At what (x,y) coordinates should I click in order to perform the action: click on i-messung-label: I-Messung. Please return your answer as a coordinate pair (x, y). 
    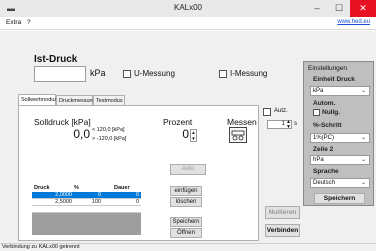
    Looking at the image, I should click on (249, 73).